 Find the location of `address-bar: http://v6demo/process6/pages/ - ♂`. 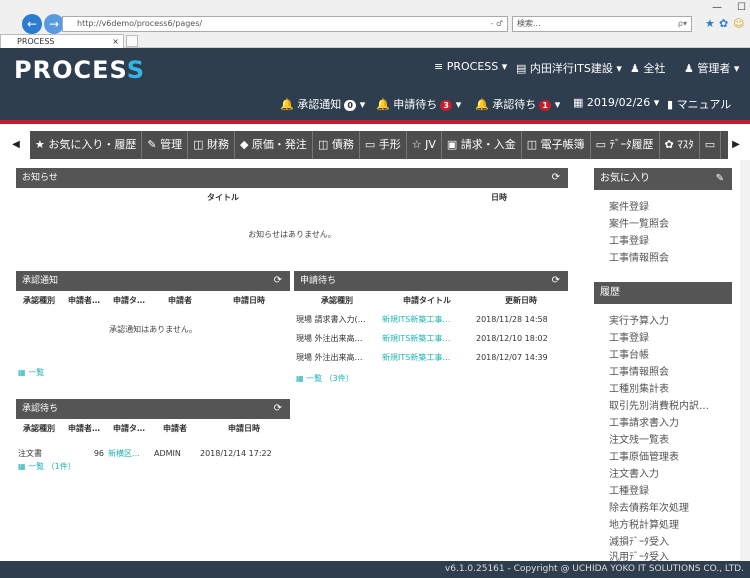

address-bar: http://v6demo/process6/pages/ - ♂ is located at coordinates (285, 24).